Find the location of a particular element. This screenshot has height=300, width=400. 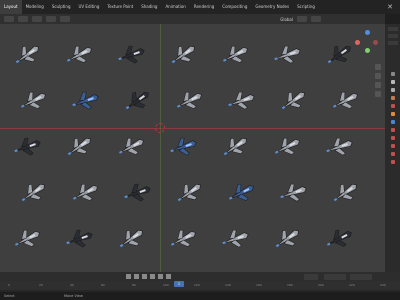

jump-start-icon is located at coordinates (128, 276).